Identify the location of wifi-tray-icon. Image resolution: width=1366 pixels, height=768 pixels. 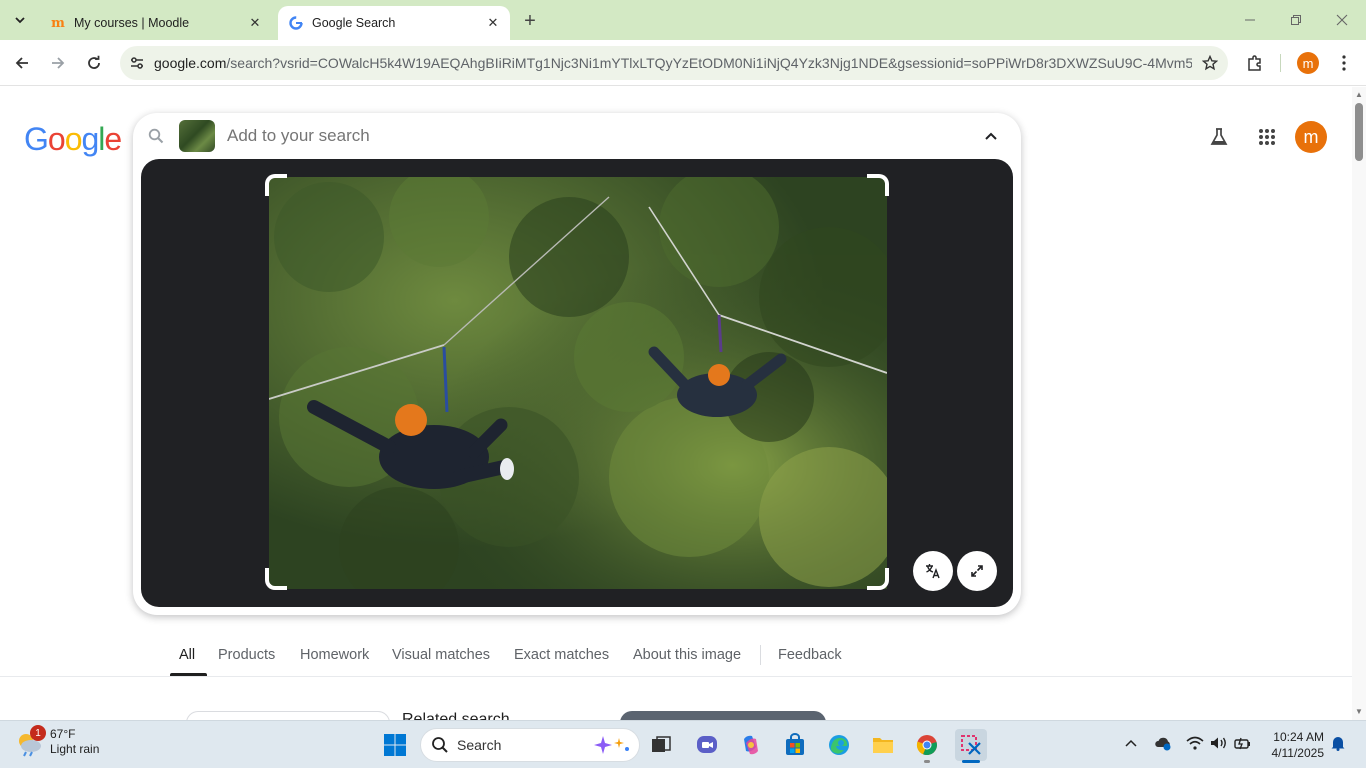
(1195, 743).